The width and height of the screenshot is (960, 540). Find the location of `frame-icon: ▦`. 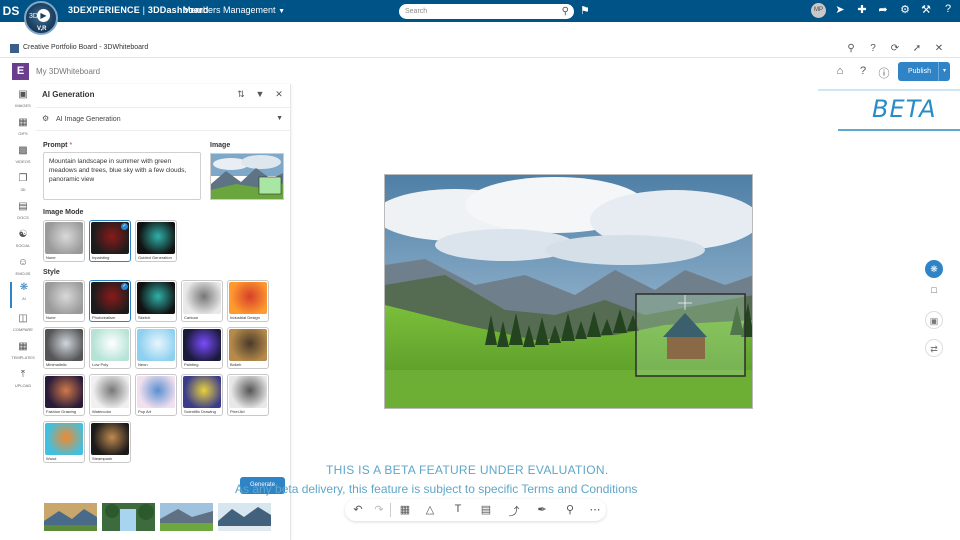

frame-icon: ▦ is located at coordinates (405, 509).